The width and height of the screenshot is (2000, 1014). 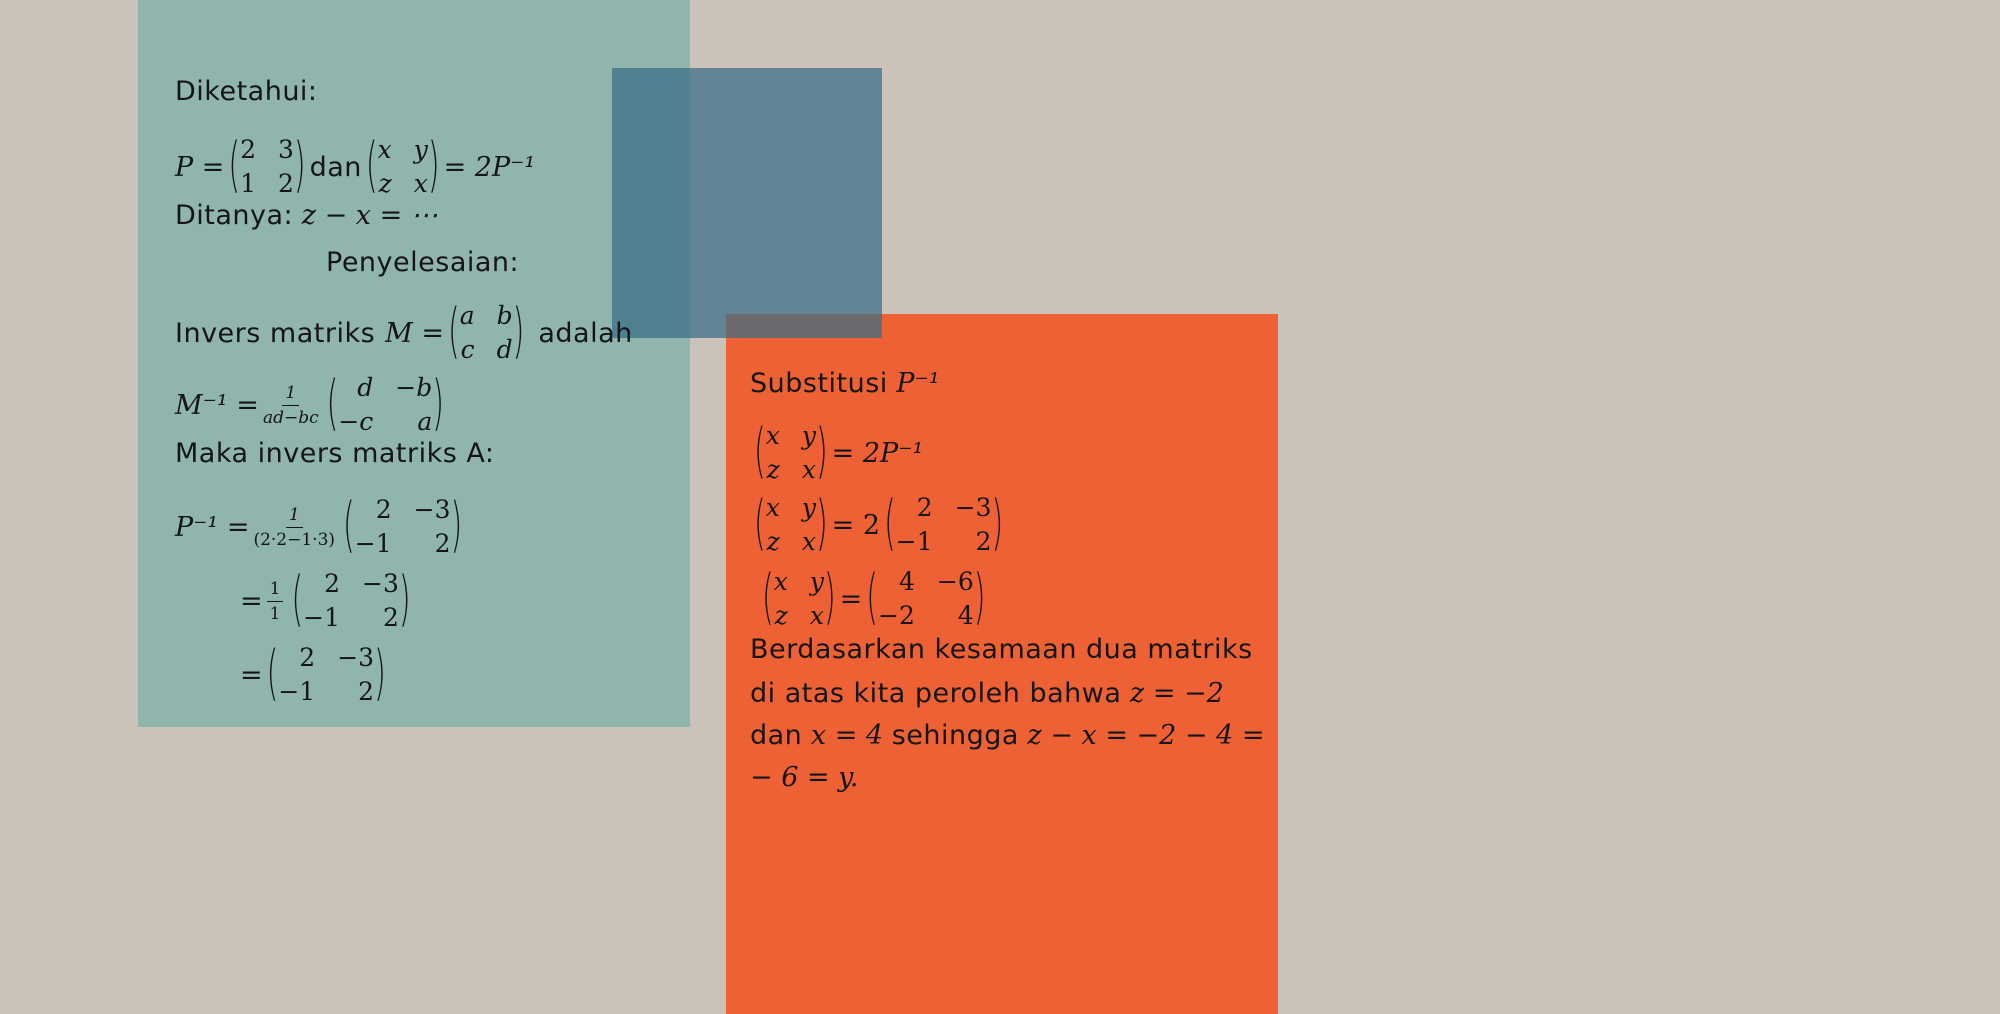 I want to click on r1-matrix: ( x y z x ), so click(x=791, y=452).